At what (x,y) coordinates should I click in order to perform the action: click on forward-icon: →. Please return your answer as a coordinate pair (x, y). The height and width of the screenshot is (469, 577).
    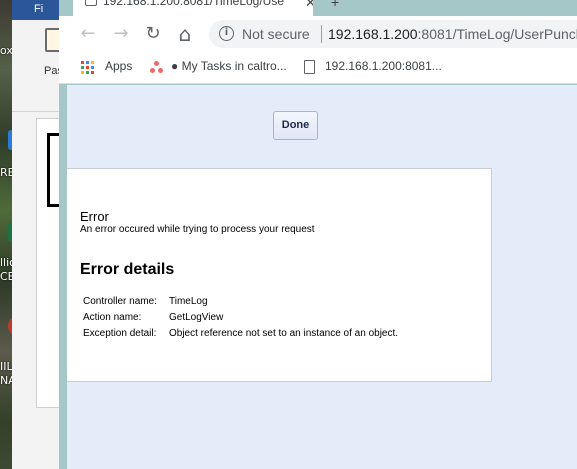
    Looking at the image, I should click on (121, 34).